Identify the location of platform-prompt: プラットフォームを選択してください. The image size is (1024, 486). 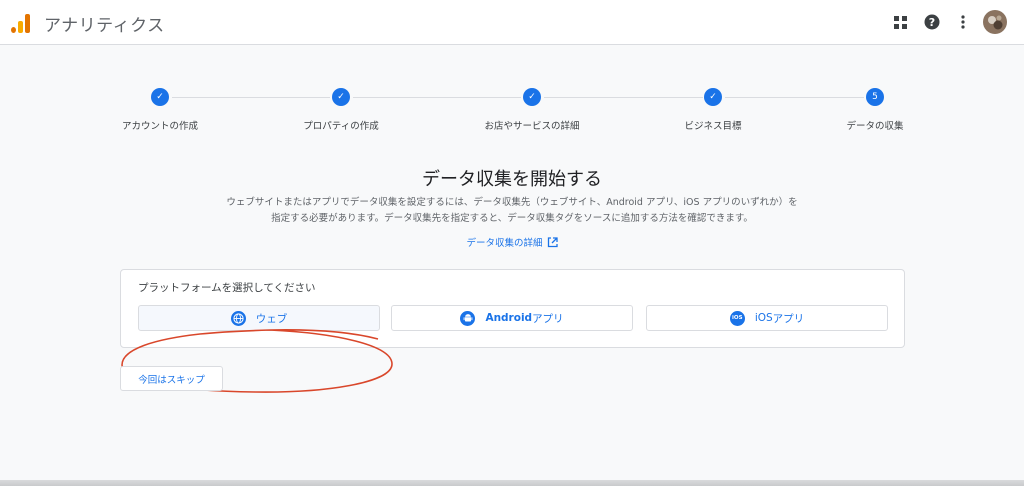
(227, 288).